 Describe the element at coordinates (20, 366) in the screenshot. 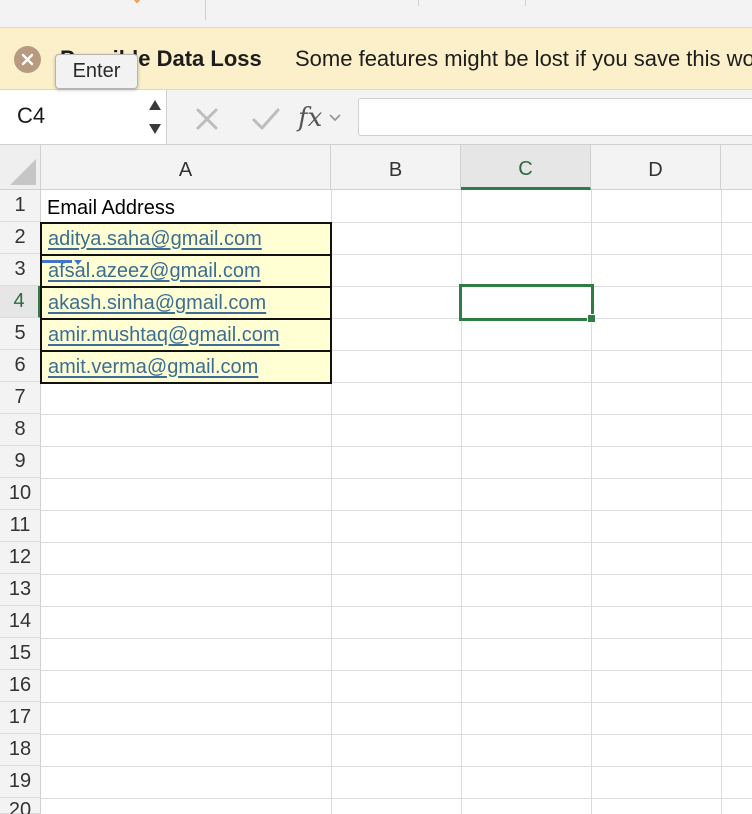

I see `row-header: 6` at that location.